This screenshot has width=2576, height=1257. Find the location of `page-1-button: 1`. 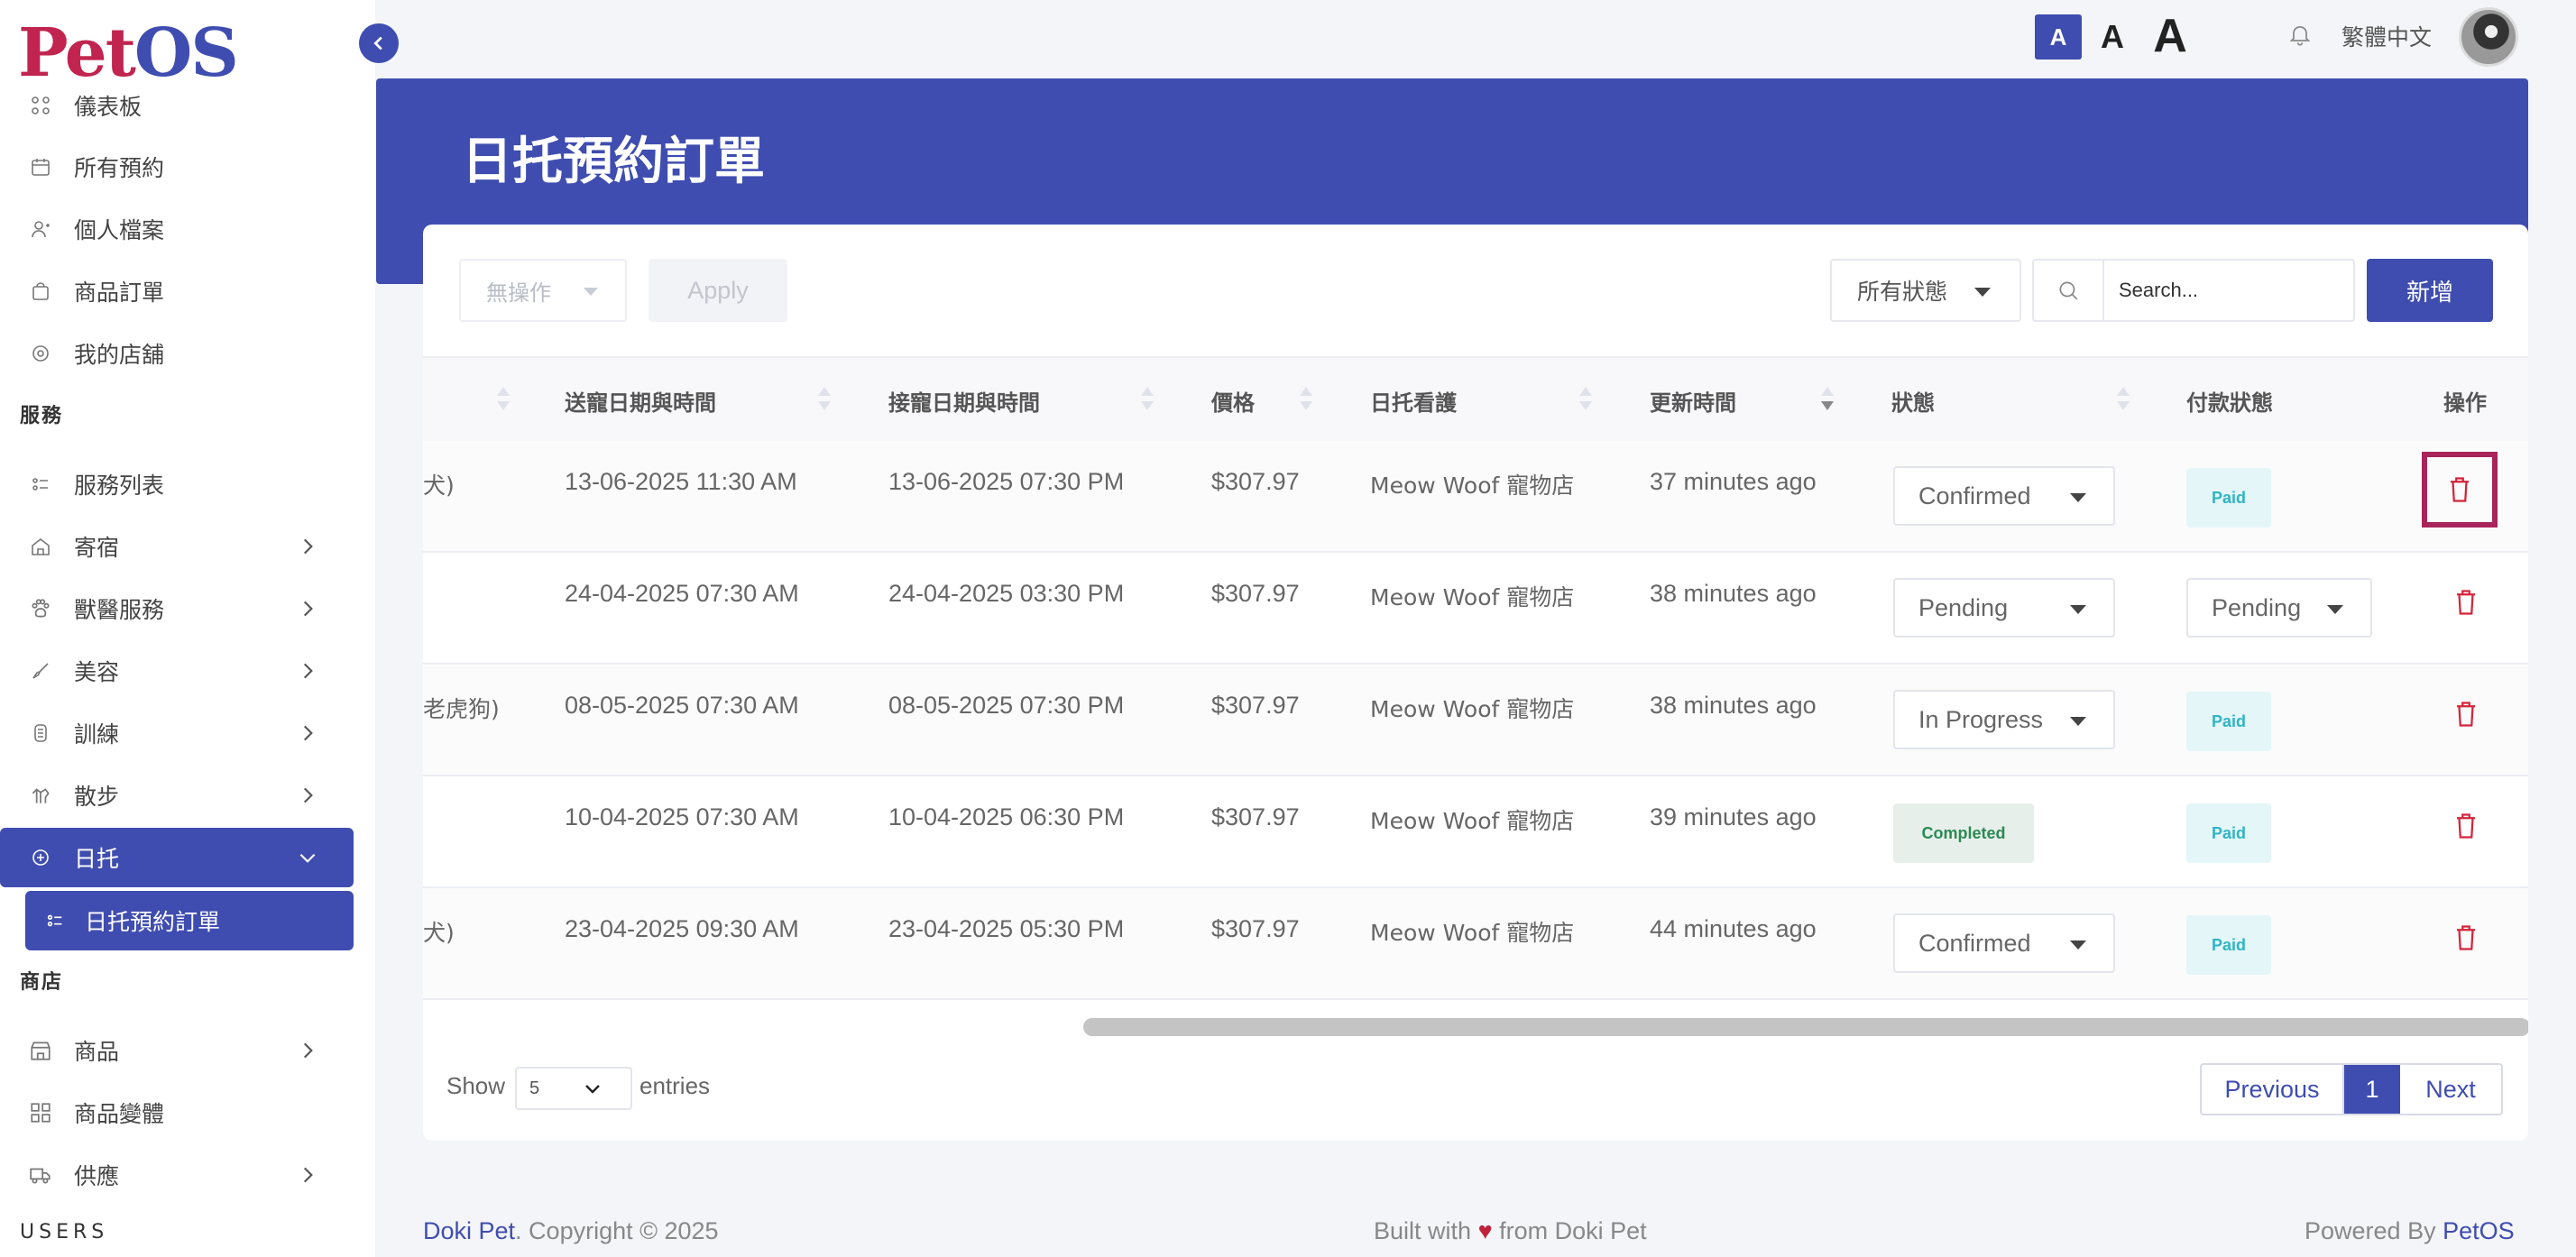

page-1-button: 1 is located at coordinates (2372, 1089).